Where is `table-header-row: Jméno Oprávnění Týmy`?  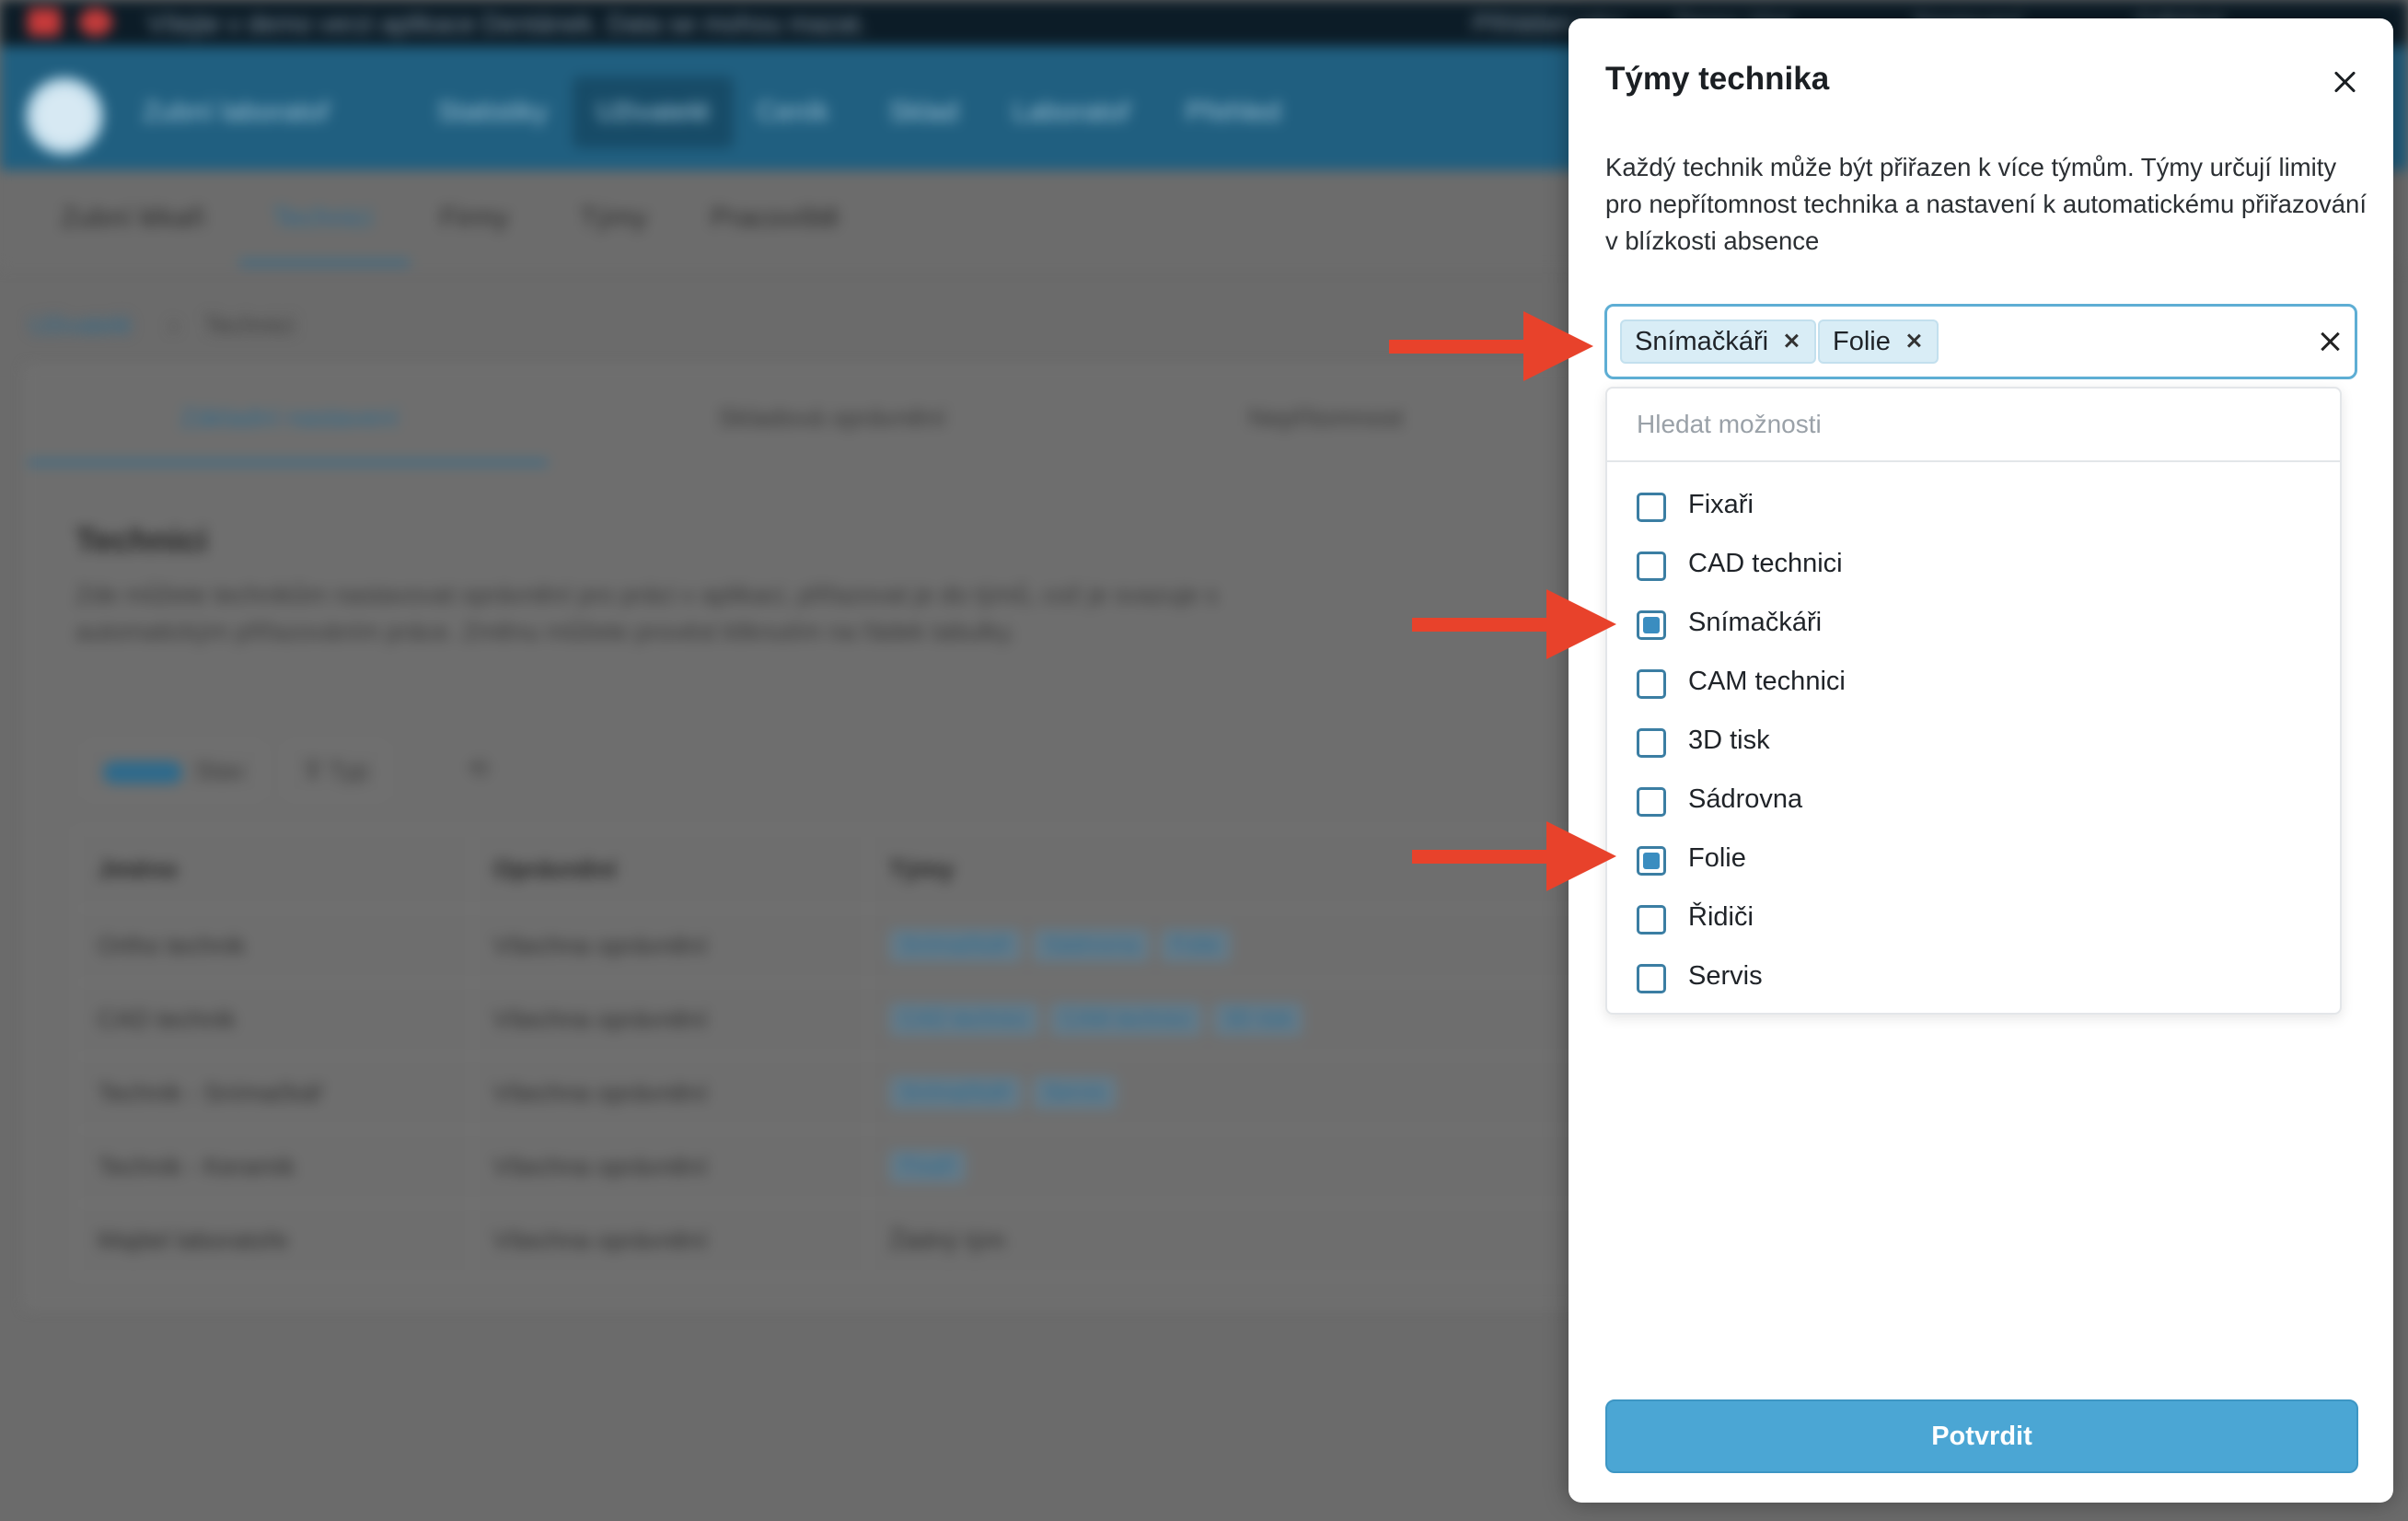
table-header-row: Jméno Oprávnění Týmy is located at coordinates (828, 869).